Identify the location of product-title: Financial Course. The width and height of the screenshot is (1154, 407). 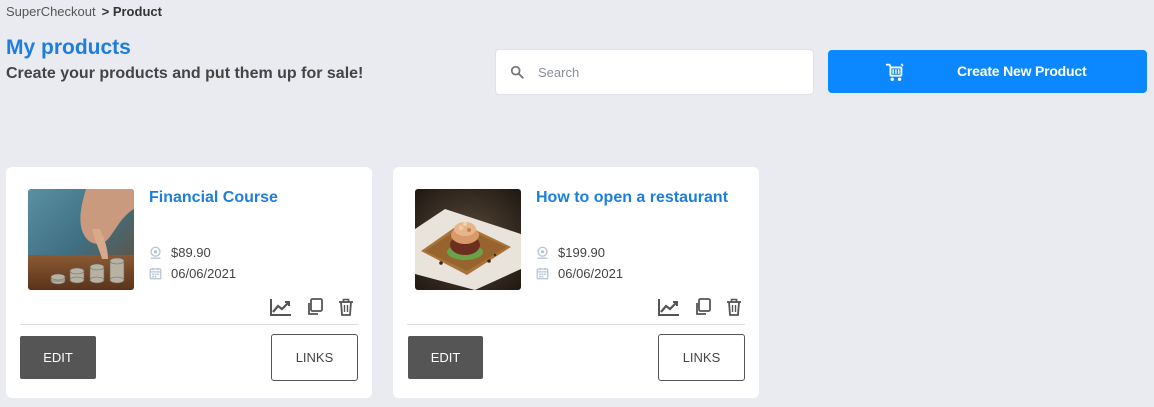
(213, 198).